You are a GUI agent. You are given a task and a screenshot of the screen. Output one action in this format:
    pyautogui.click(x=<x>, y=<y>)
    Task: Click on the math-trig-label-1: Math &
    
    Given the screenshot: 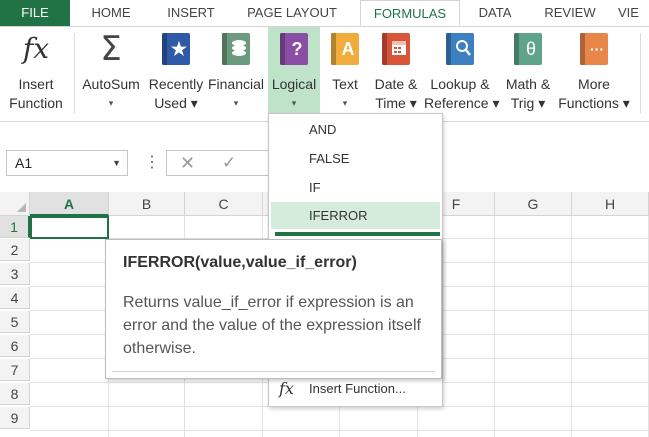 What is the action you would take?
    pyautogui.click(x=528, y=84)
    